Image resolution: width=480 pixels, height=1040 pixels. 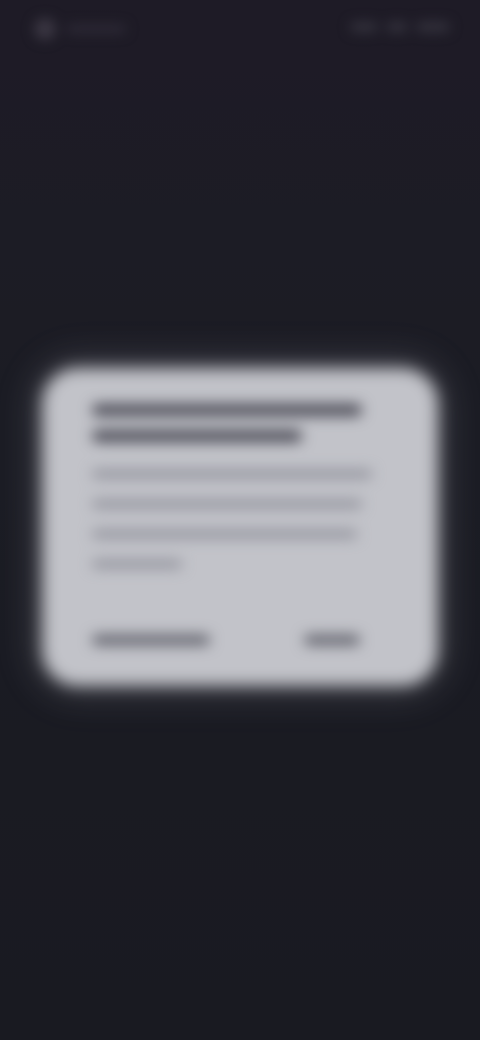 I want to click on dialog-title, so click(x=242, y=430).